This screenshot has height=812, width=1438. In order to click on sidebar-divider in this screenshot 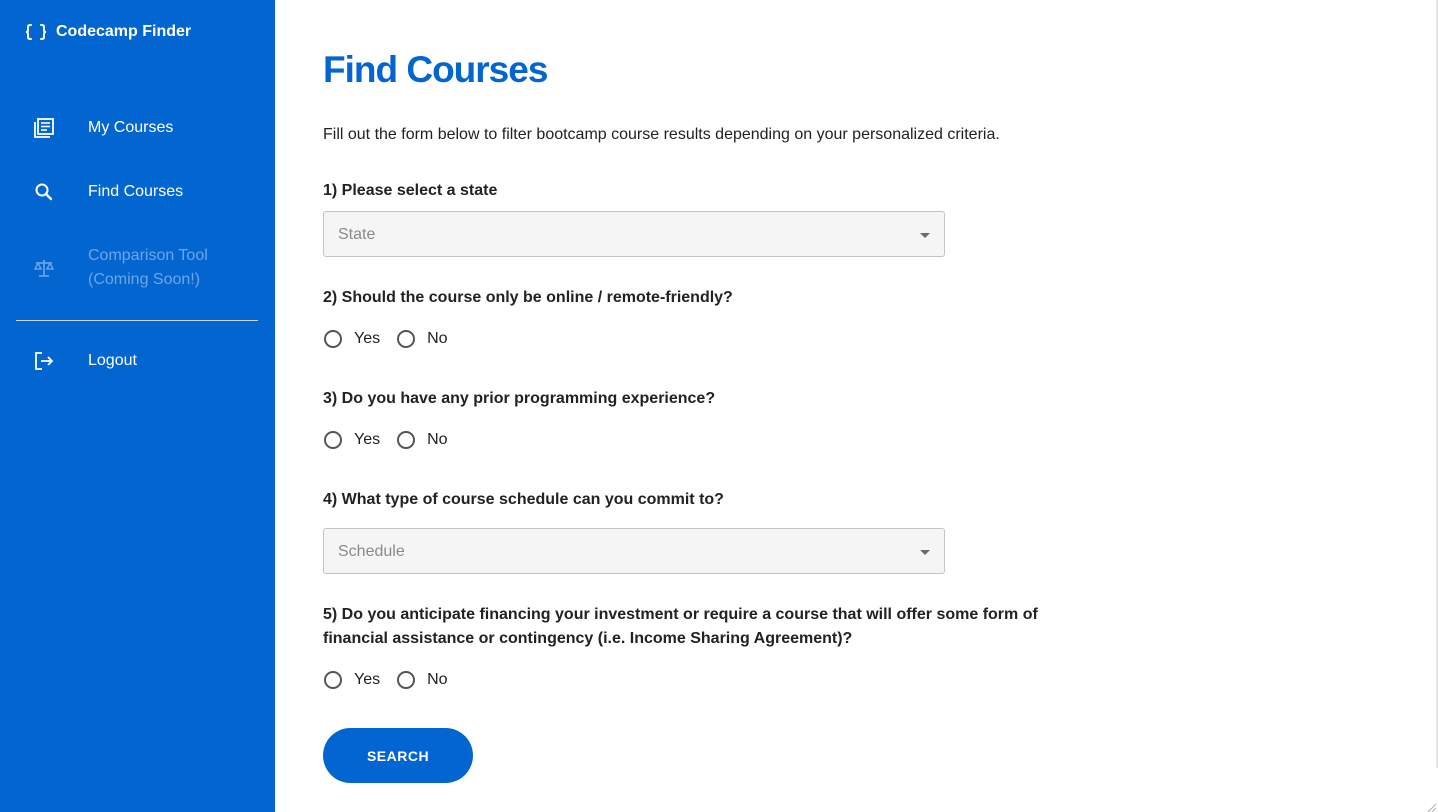, I will do `click(137, 320)`.